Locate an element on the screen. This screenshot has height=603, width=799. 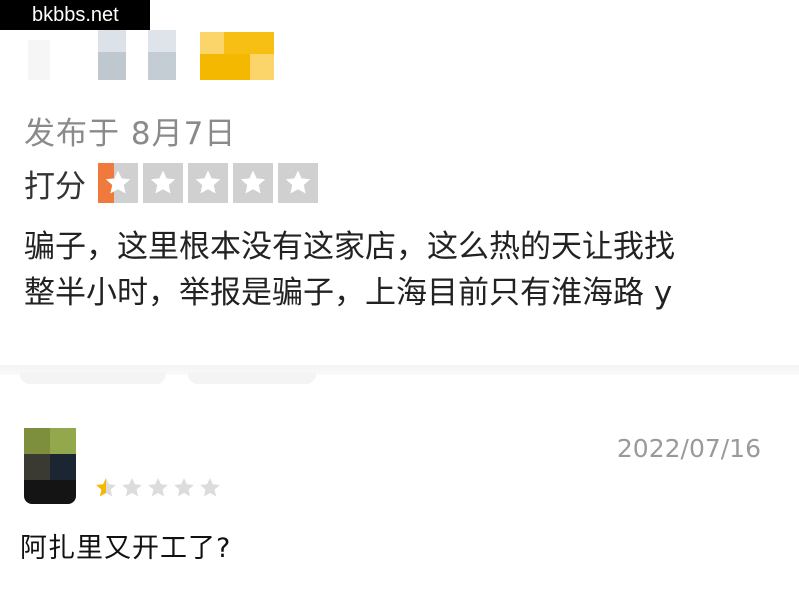
publish-date: 发布于 8月7日 is located at coordinates (130, 134).